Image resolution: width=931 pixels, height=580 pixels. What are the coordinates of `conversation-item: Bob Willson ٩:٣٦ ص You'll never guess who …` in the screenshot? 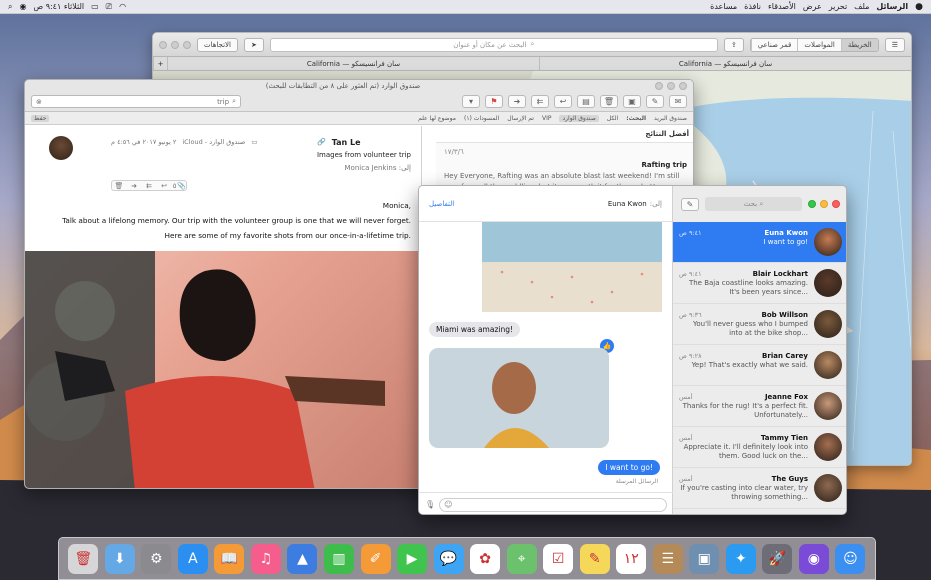 It's located at (759, 324).